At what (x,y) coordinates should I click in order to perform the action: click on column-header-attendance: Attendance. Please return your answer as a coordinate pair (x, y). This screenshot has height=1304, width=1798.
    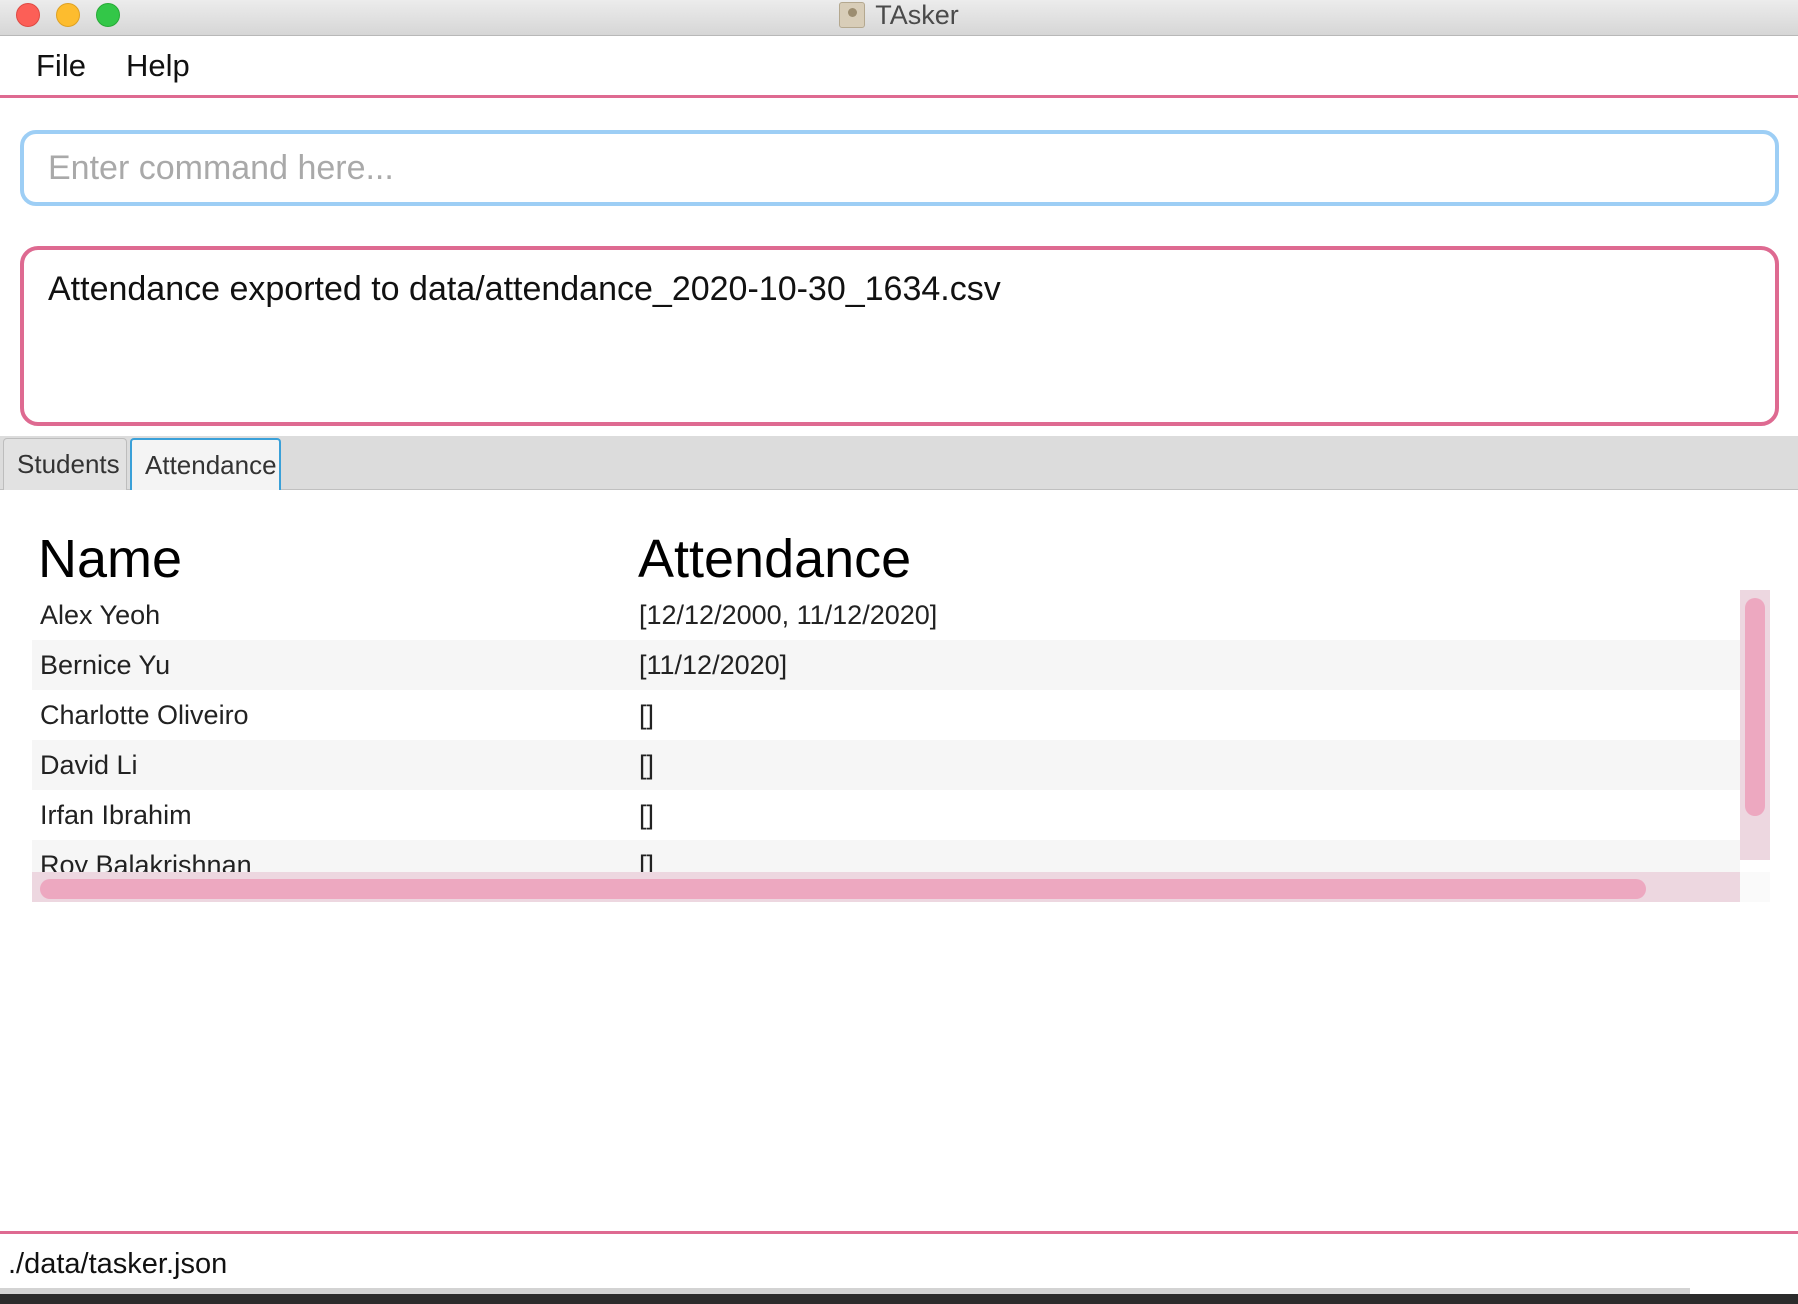
    Looking at the image, I should click on (775, 559).